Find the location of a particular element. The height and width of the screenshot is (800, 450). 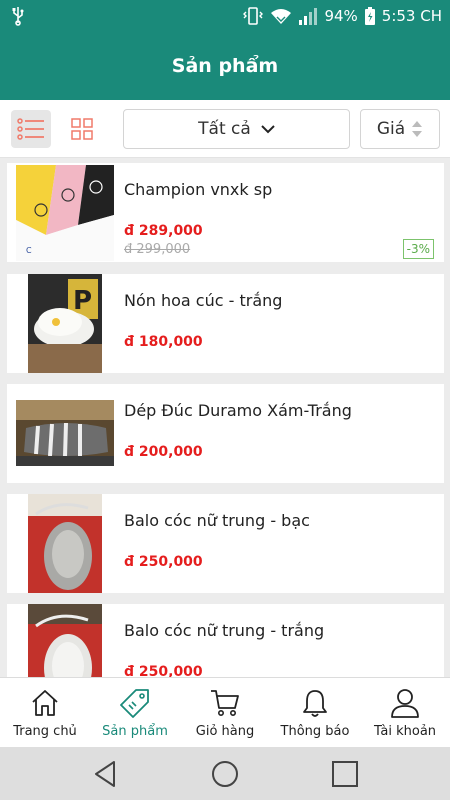

filter-toolbar: Tất cả Giá is located at coordinates (225, 129).